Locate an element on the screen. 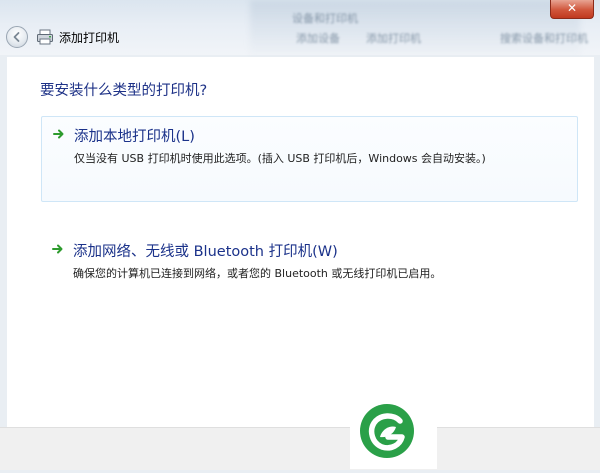  printer-icon is located at coordinates (45, 37).